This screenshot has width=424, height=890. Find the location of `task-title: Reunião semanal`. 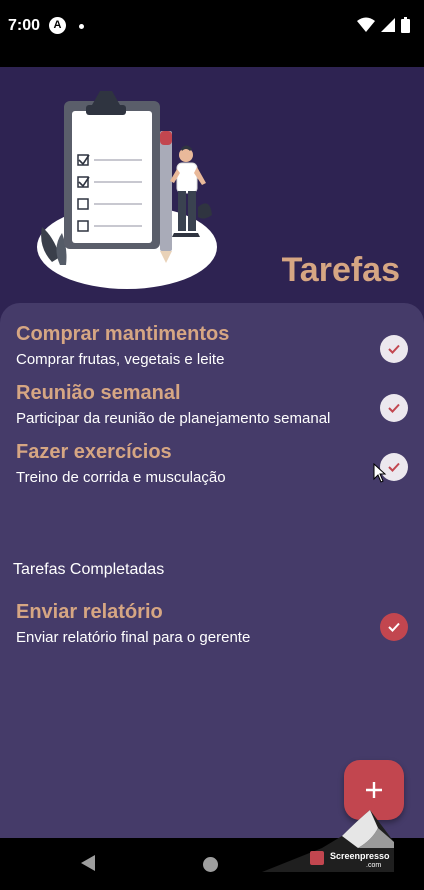

task-title: Reunião semanal is located at coordinates (98, 393).